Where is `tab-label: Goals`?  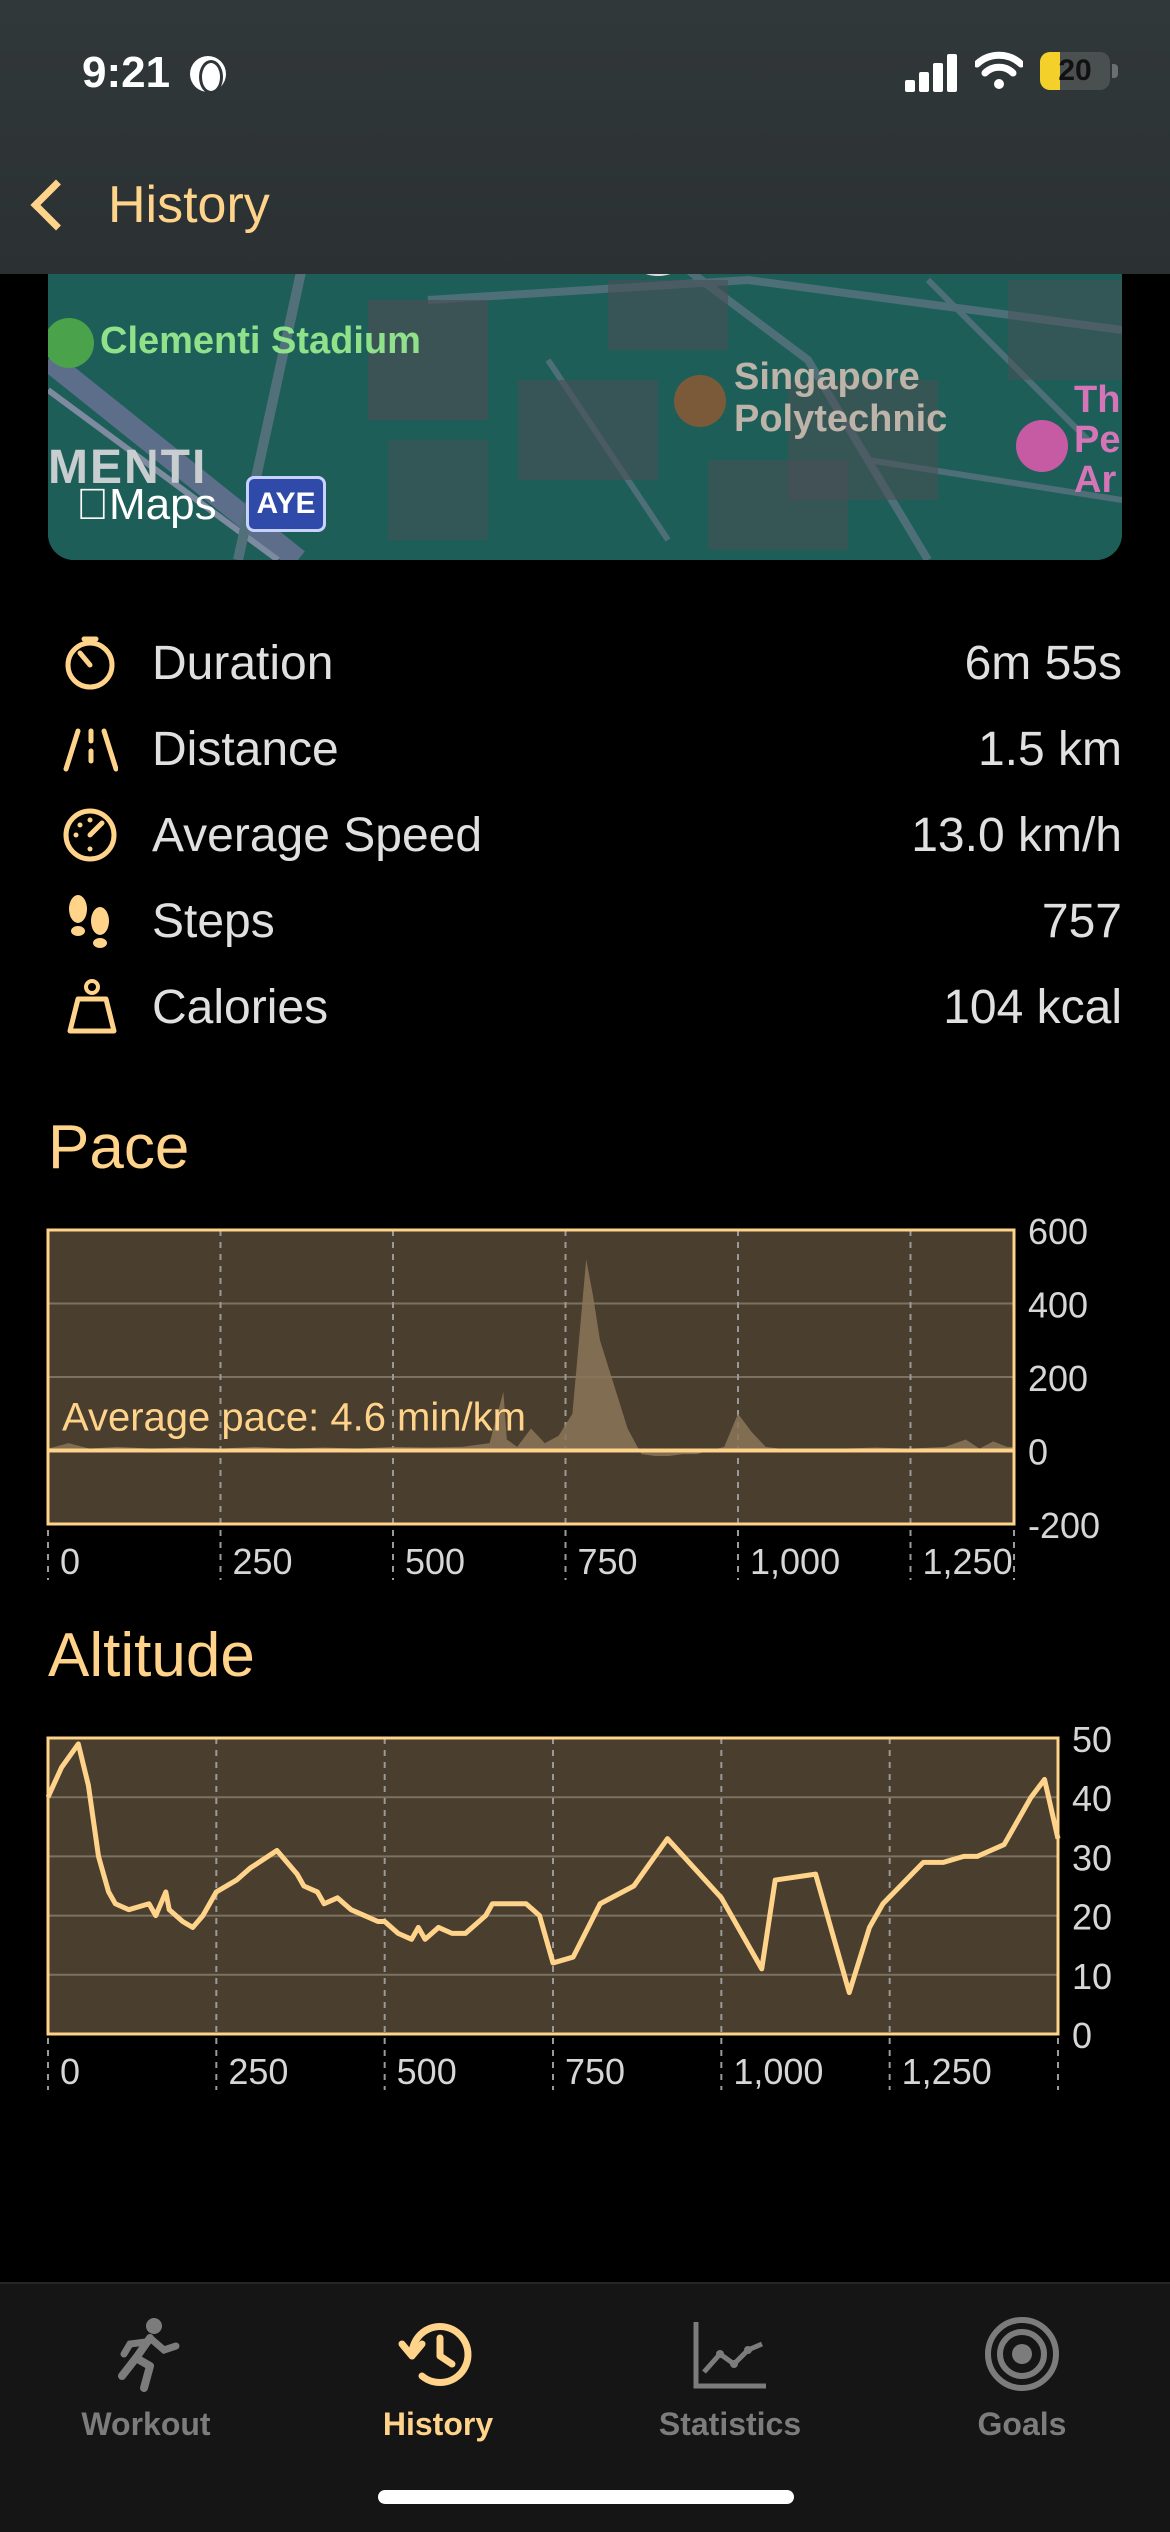
tab-label: Goals is located at coordinates (1022, 2424).